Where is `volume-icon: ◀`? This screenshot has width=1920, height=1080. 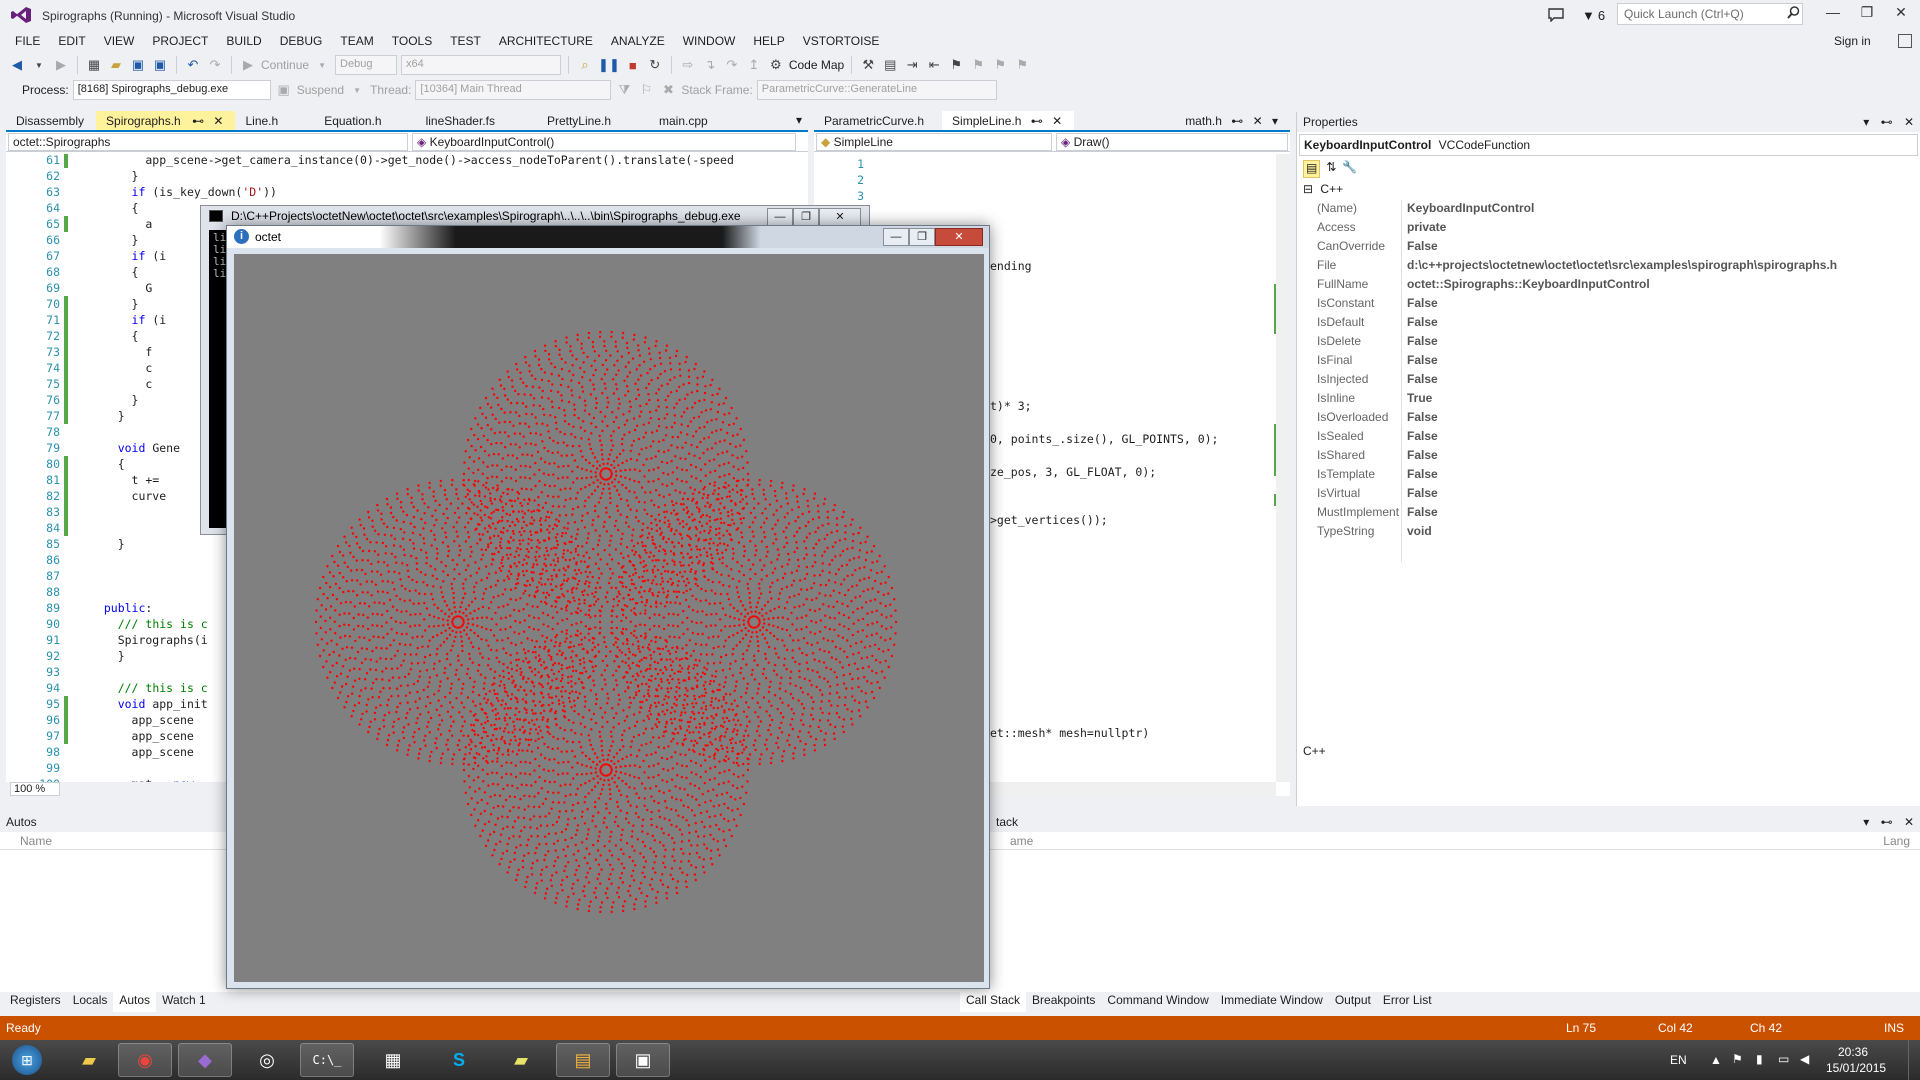 volume-icon: ◀ is located at coordinates (1804, 1059).